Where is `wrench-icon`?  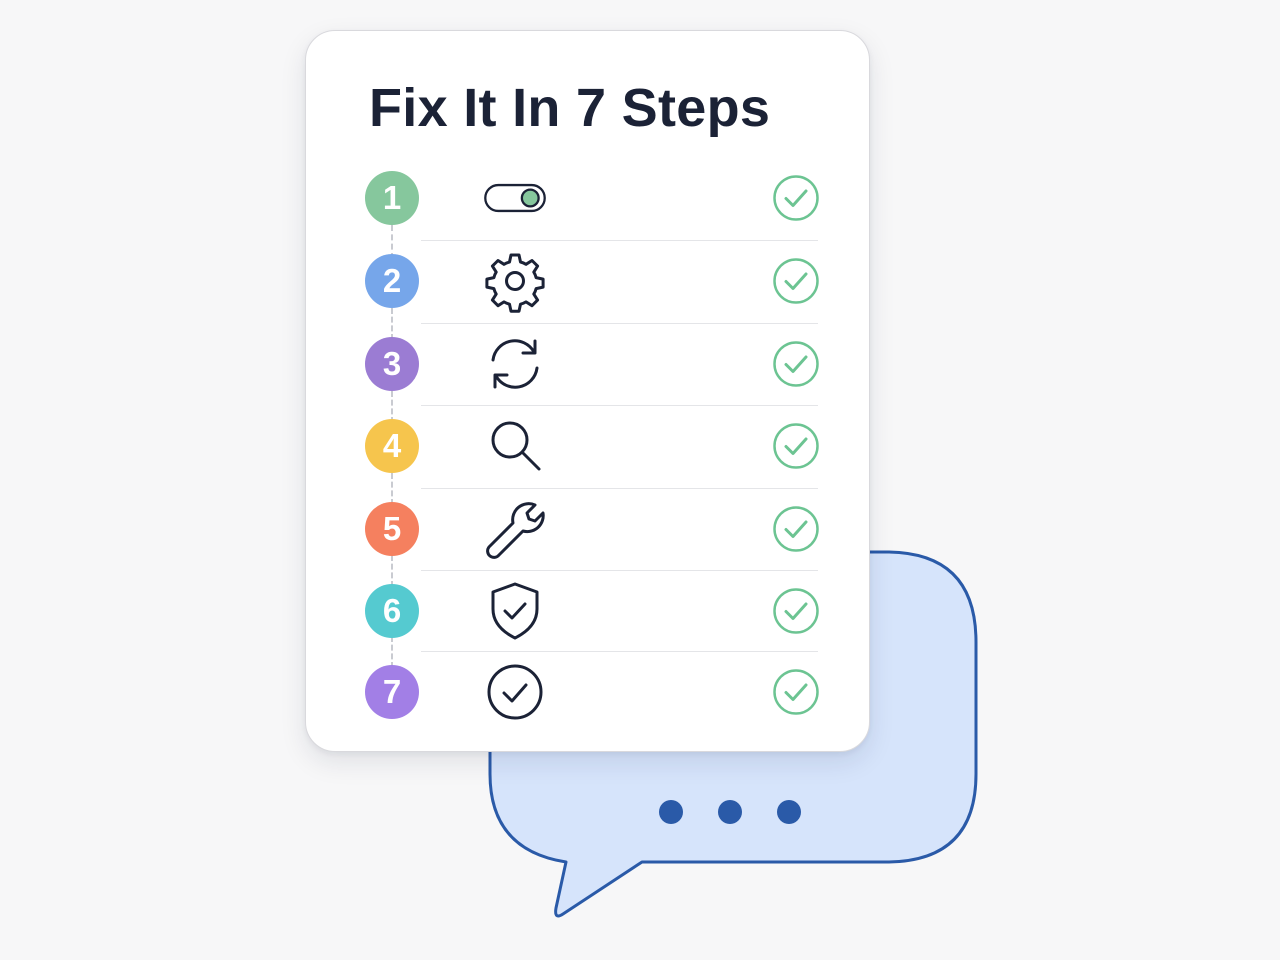 wrench-icon is located at coordinates (515, 529).